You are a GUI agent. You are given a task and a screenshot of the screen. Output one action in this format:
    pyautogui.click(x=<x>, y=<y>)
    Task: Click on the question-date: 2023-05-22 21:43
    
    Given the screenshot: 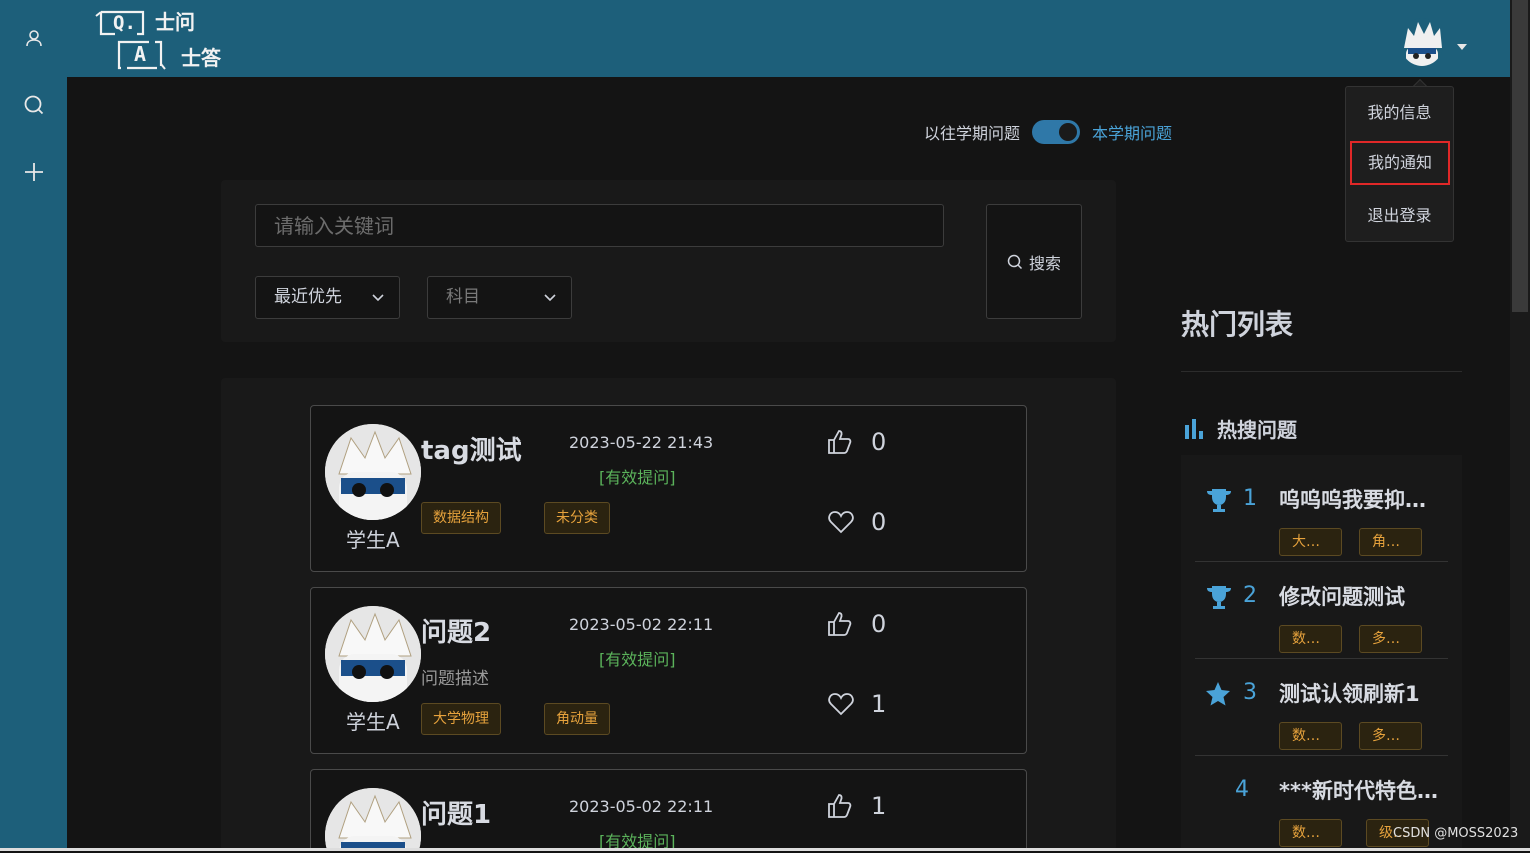 What is the action you would take?
    pyautogui.click(x=641, y=442)
    